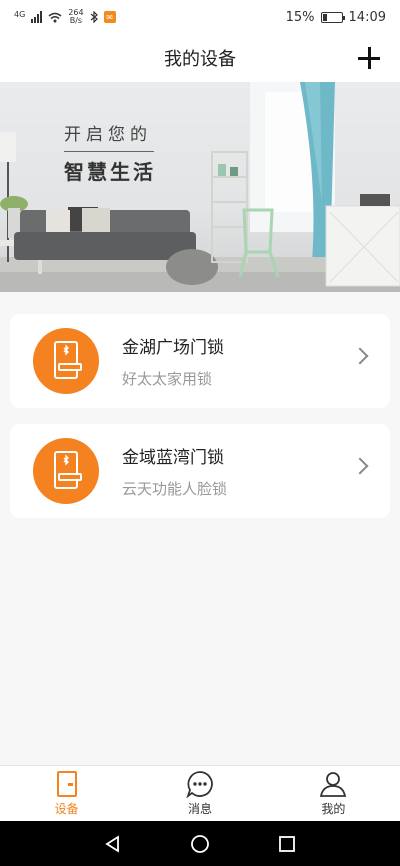 Image resolution: width=400 pixels, height=866 pixels. Describe the element at coordinates (55, 17) in the screenshot. I see `wifi-icon` at that location.